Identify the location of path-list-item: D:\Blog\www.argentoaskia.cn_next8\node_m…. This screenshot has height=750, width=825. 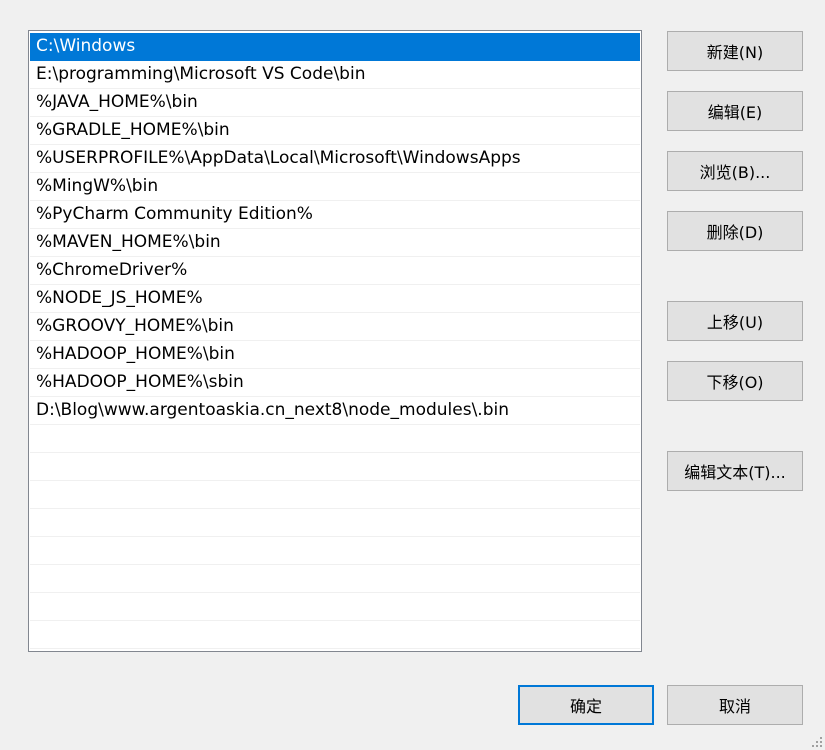
(335, 411).